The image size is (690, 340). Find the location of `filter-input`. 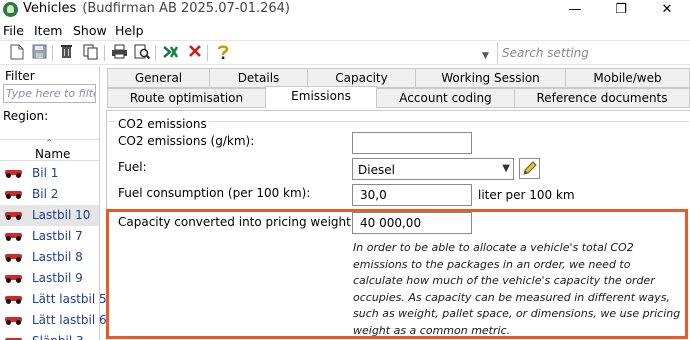

filter-input is located at coordinates (49, 93).